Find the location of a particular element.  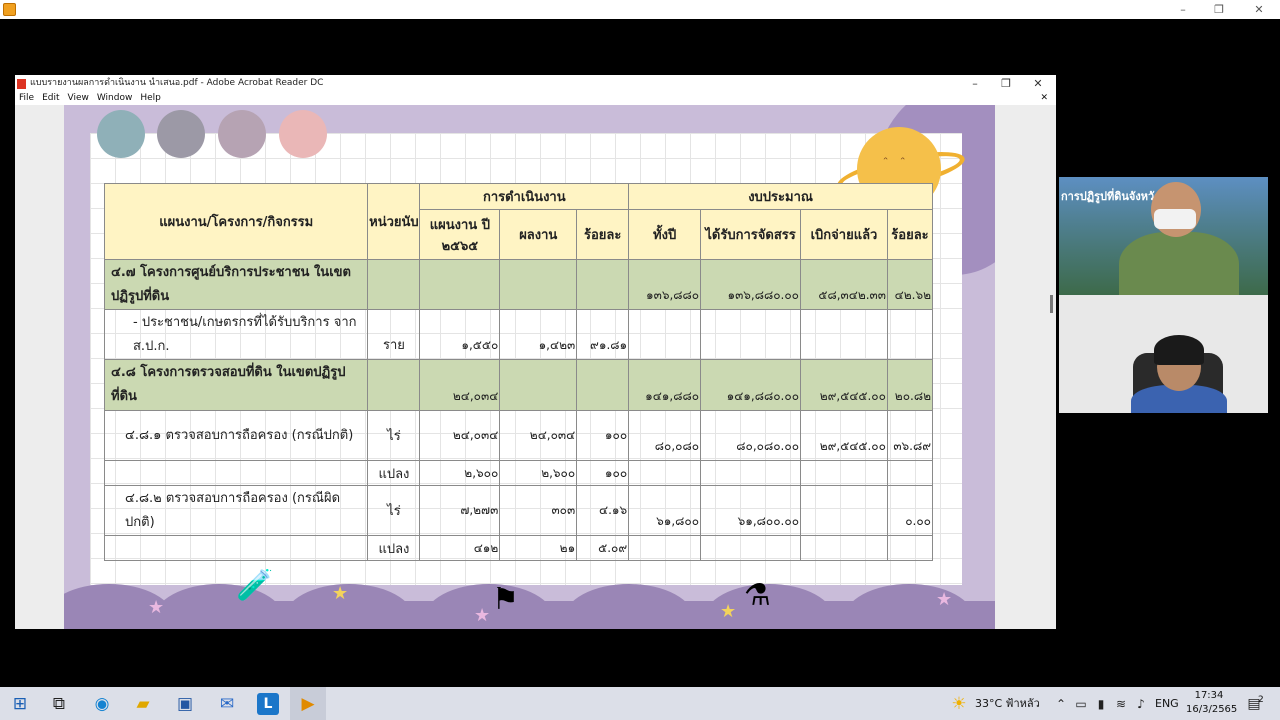

planet-face-icon: ＾ ＾ is located at coordinates (894, 166).